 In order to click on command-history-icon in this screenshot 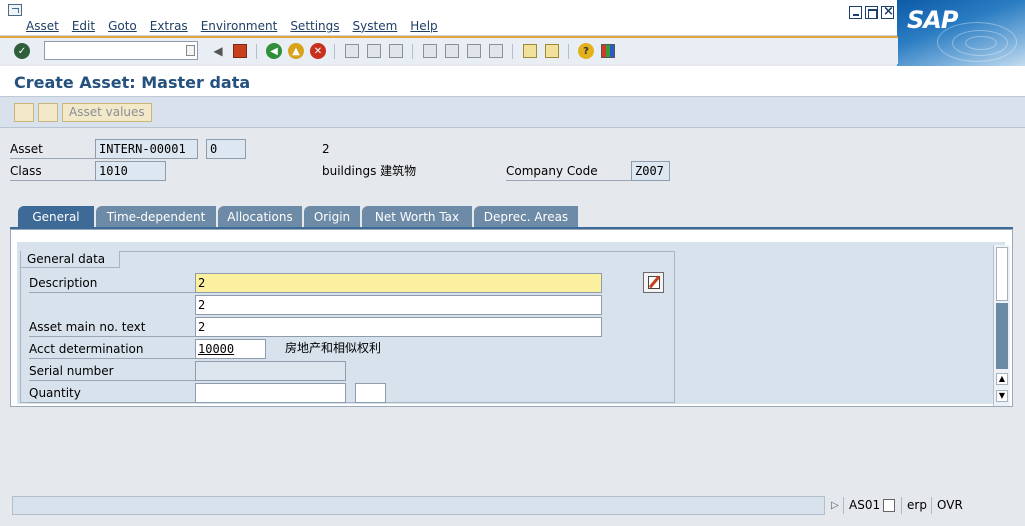, I will do `click(190, 50)`.